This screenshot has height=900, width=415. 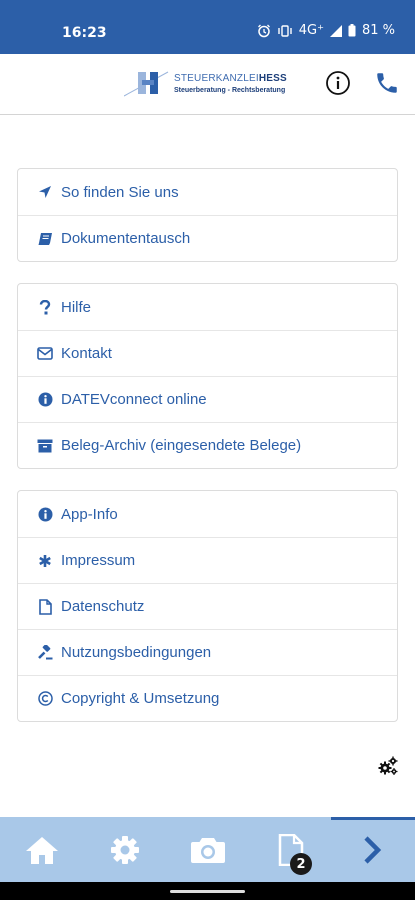 I want to click on signal-icon, so click(x=335, y=30).